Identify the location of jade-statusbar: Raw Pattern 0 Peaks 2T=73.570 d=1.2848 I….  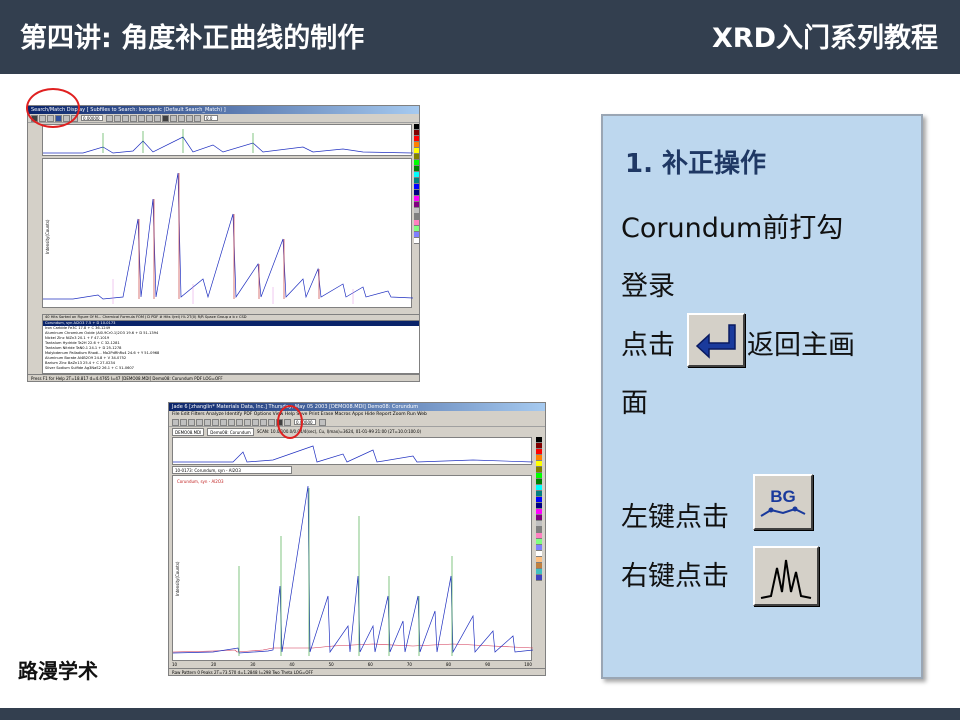
(357, 671).